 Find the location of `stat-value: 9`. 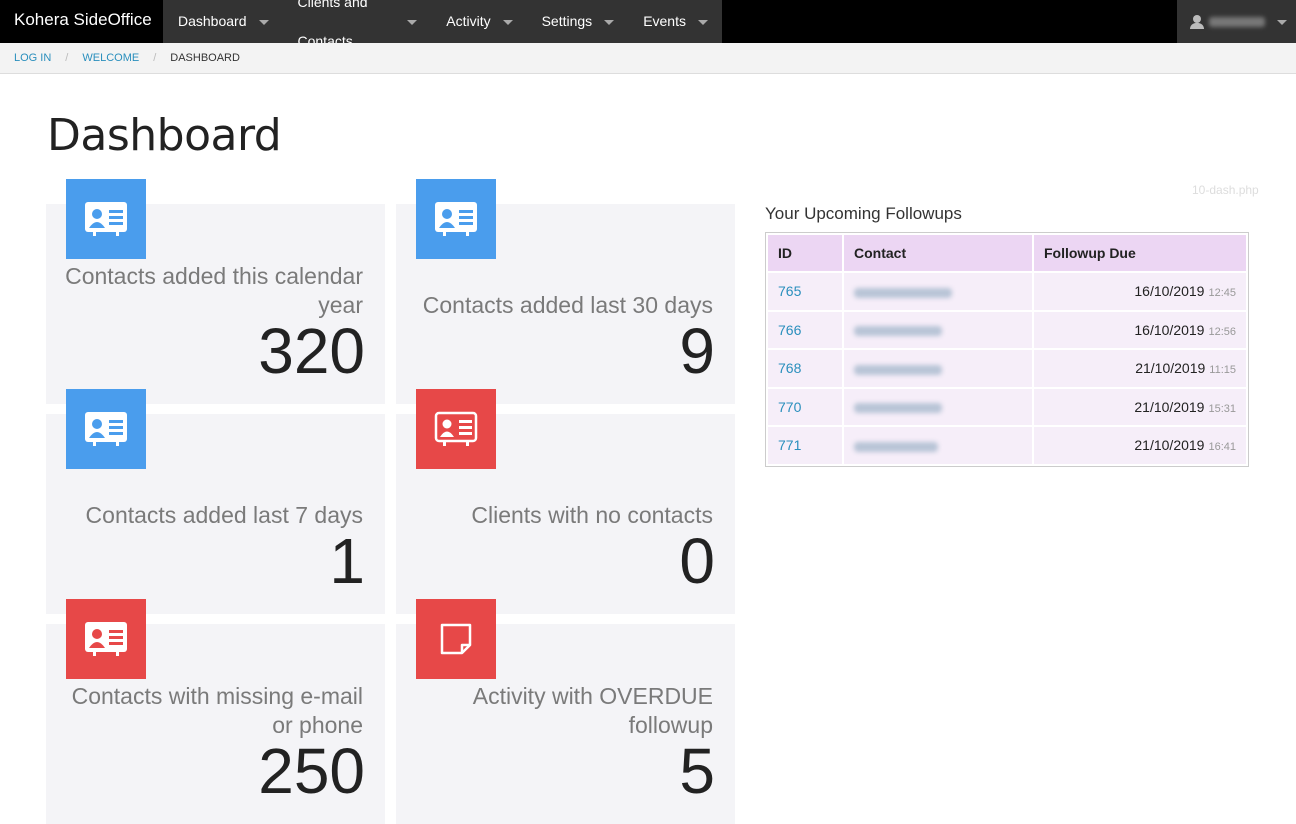

stat-value: 9 is located at coordinates (697, 351).